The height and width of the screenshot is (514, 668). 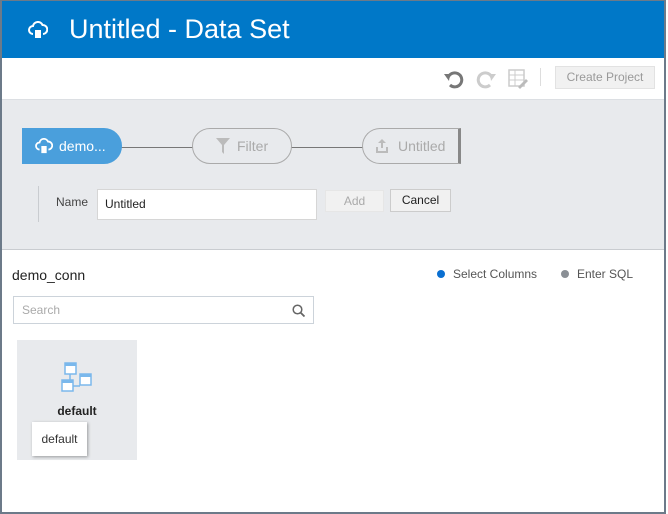 I want to click on edit-table-icon, so click(x=518, y=79).